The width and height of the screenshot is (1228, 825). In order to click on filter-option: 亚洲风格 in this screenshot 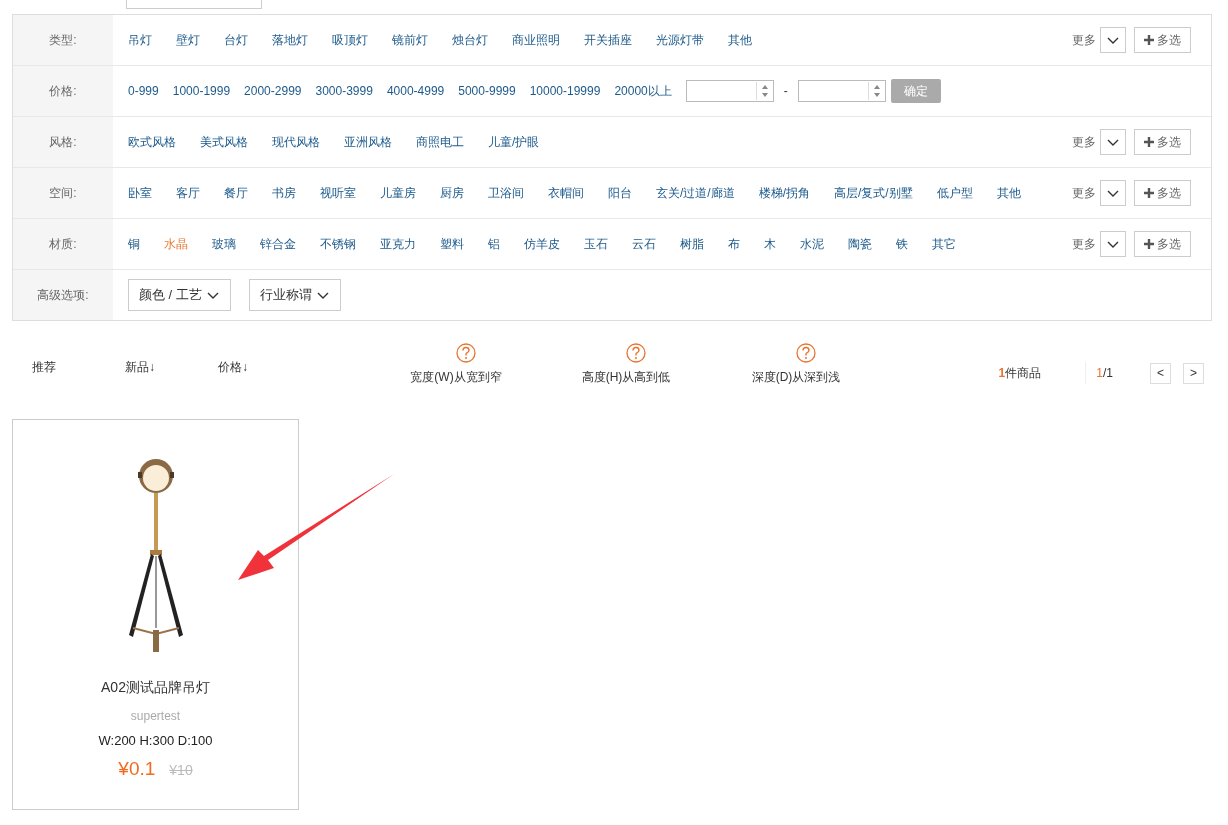, I will do `click(368, 142)`.